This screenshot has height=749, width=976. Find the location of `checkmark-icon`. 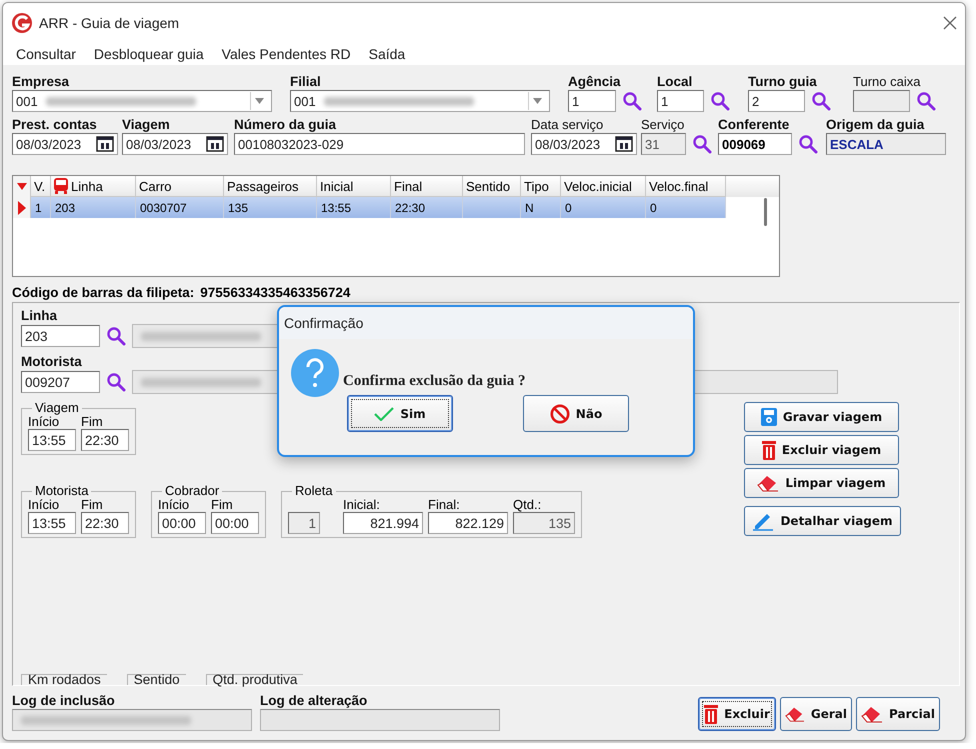

checkmark-icon is located at coordinates (384, 413).